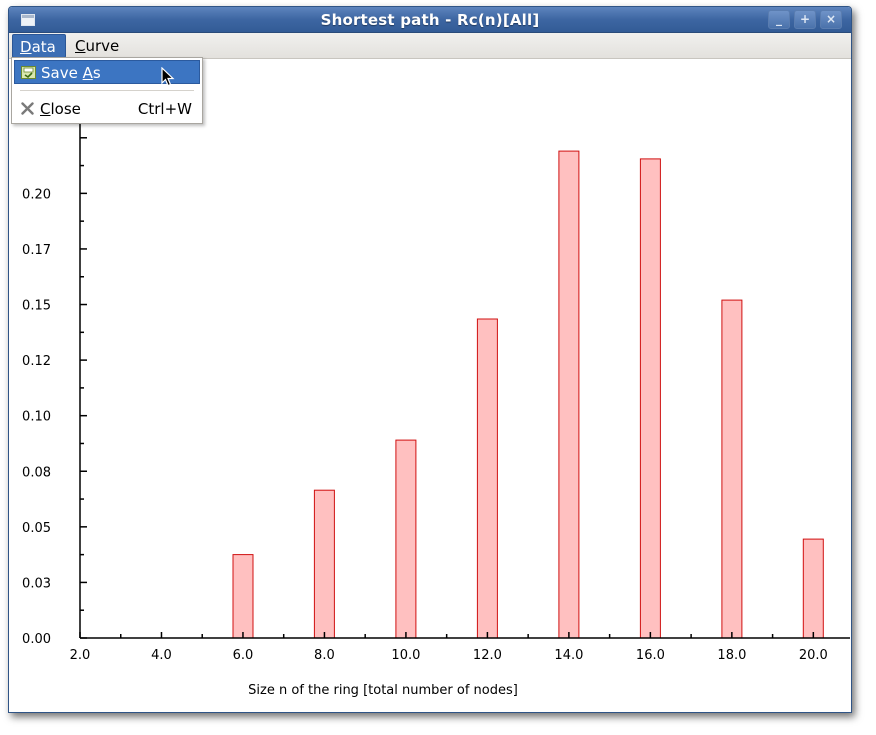 Image resolution: width=876 pixels, height=735 pixels. I want to click on close-label-post: lose, so click(65, 109).